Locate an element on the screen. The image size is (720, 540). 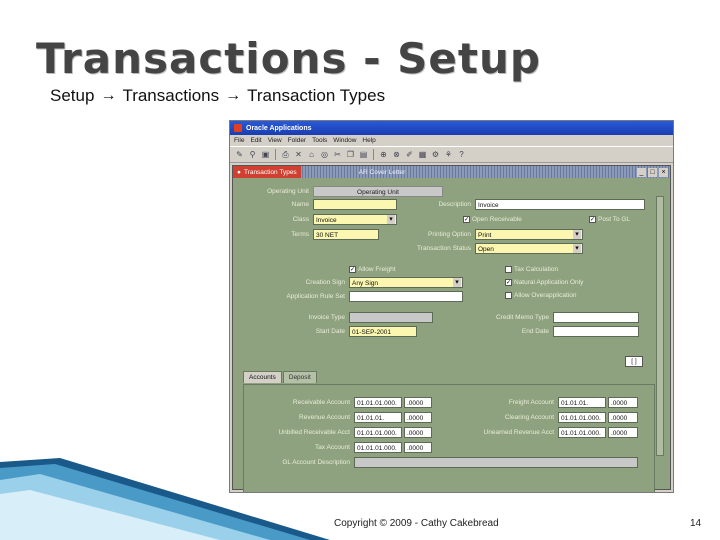
tax-account-label: Tax Account is located at coordinates (332, 447).